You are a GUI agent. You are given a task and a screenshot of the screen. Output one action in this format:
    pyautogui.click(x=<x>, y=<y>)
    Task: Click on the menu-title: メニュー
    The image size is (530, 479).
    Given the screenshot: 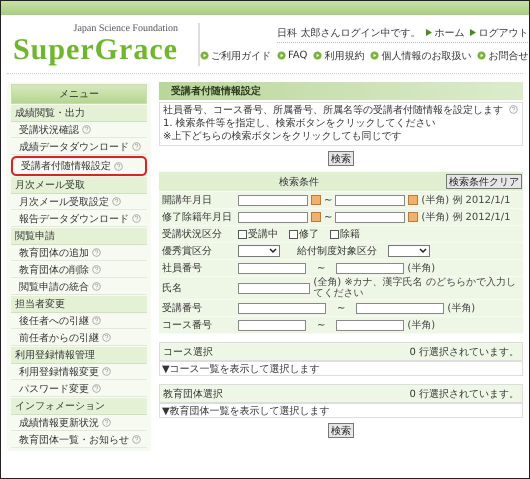 What is the action you would take?
    pyautogui.click(x=79, y=94)
    